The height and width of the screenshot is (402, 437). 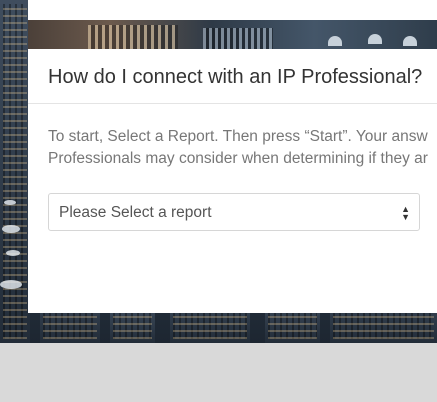 I want to click on select-caret-icon: ▲ ▼, so click(x=405, y=213).